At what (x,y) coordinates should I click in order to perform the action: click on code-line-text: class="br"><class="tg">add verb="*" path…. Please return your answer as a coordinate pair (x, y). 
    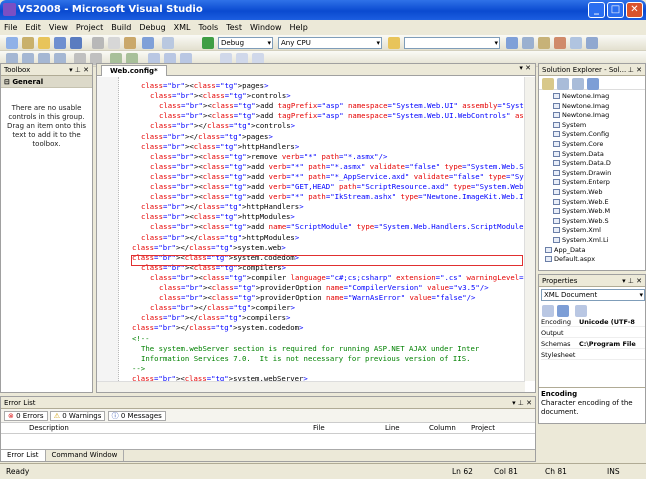
    Looking at the image, I should click on (337, 197).